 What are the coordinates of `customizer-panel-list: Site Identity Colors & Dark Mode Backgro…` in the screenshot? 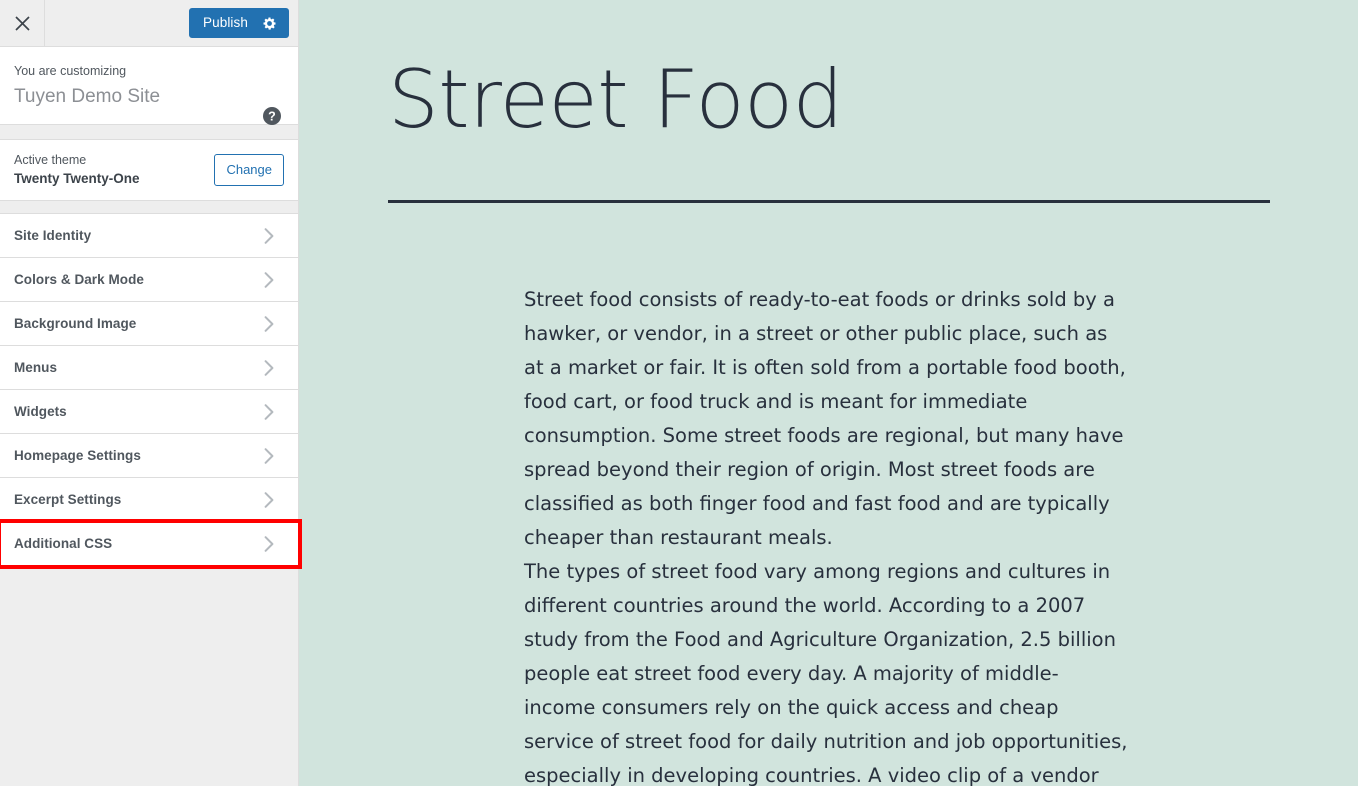 It's located at (151, 391).